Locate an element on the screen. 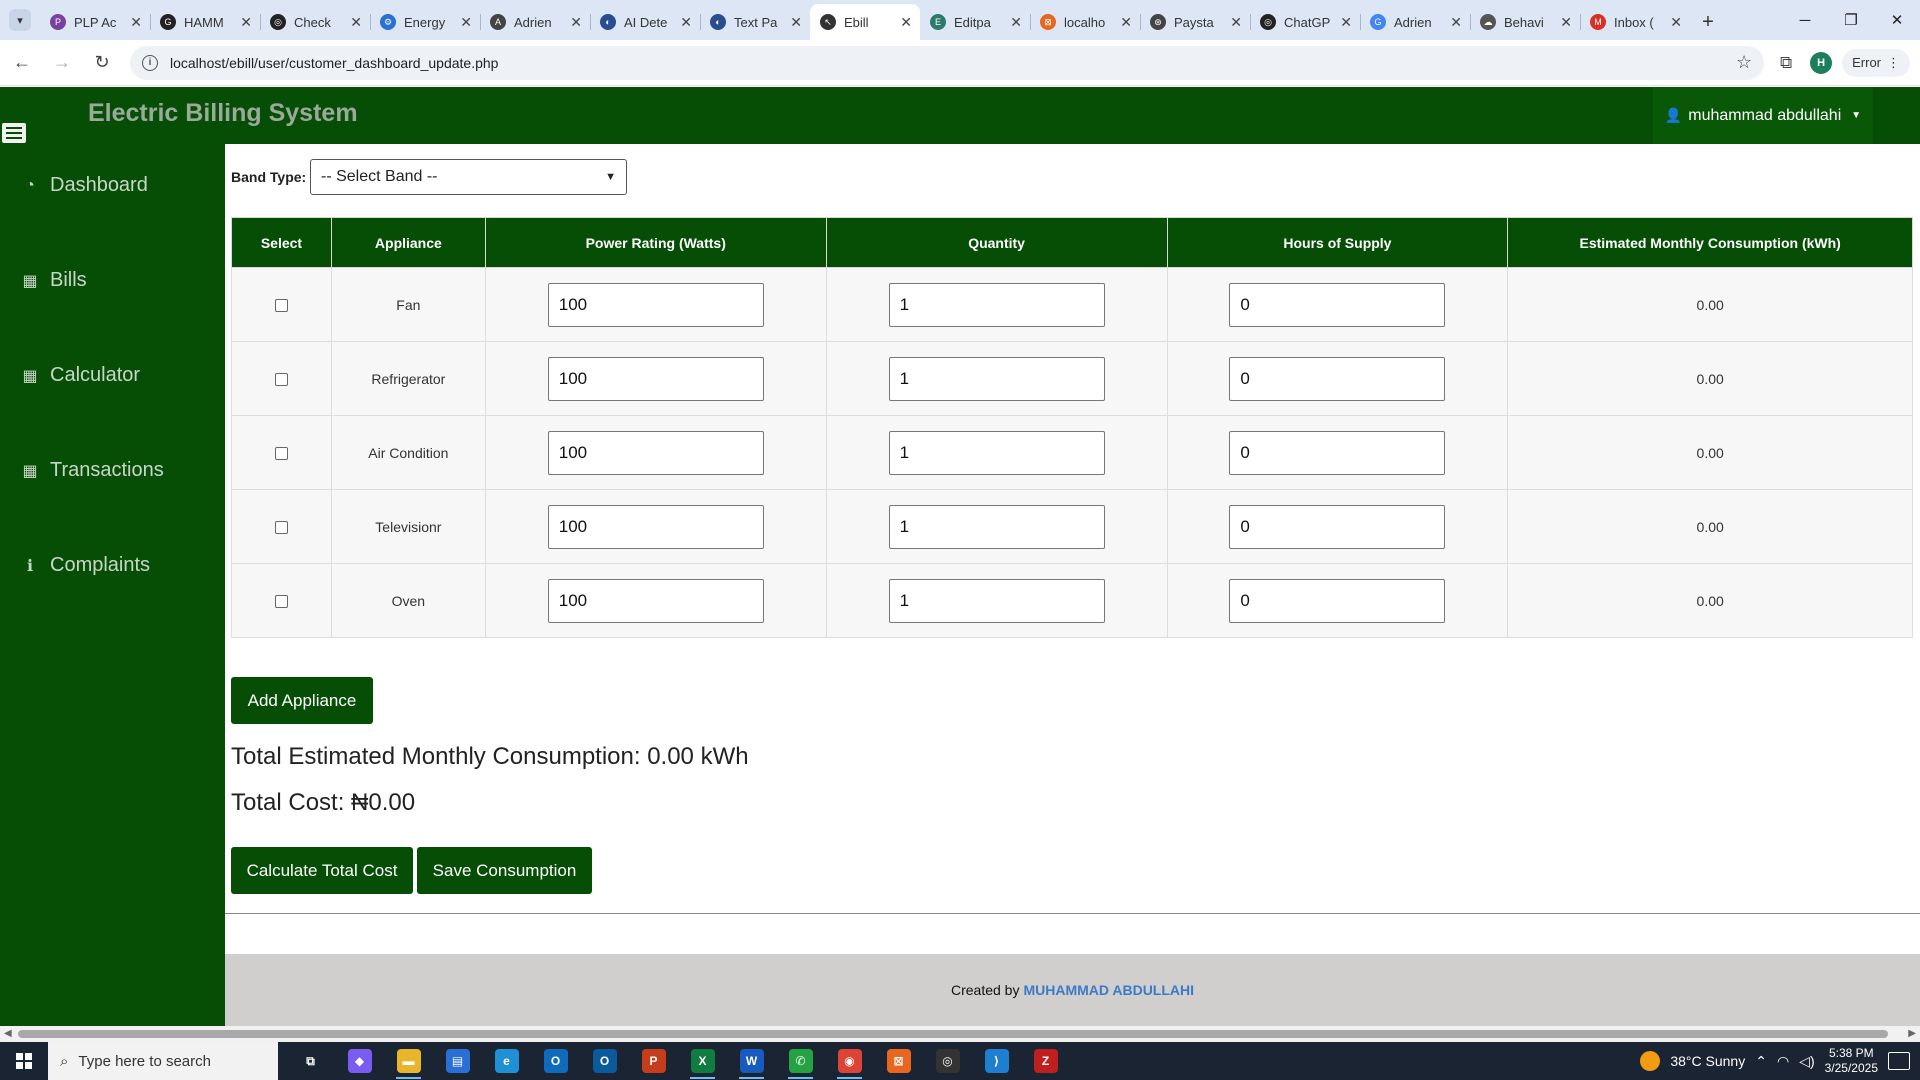 The height and width of the screenshot is (1080, 1920). taskbar-app: P is located at coordinates (653, 1061).